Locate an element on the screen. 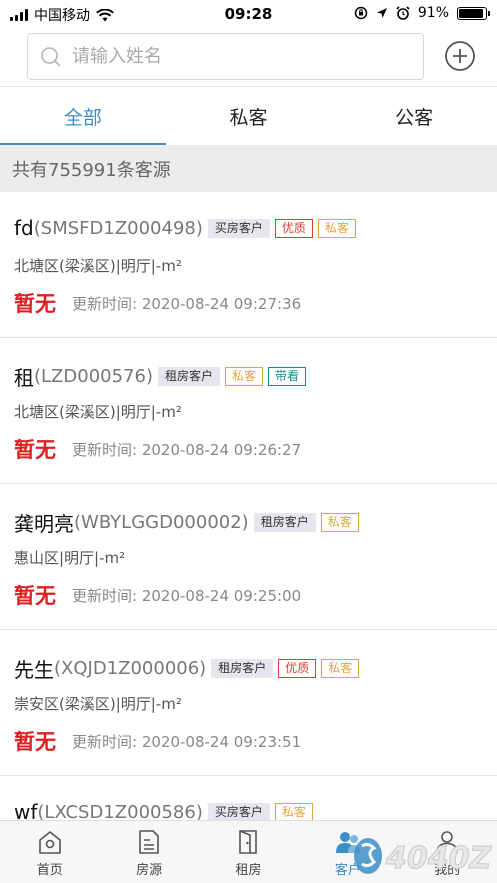  nav-rental-label: 租房 is located at coordinates (248, 870).